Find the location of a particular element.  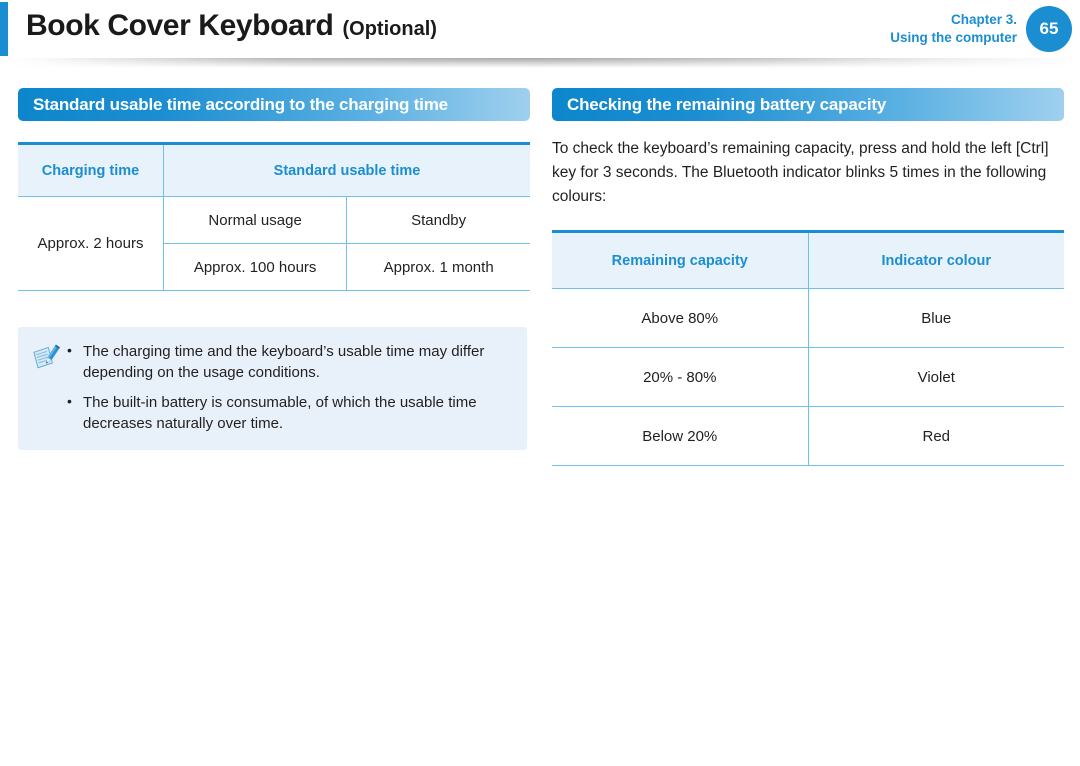

table-header-row: Charging time Standard usable time is located at coordinates (274, 169).